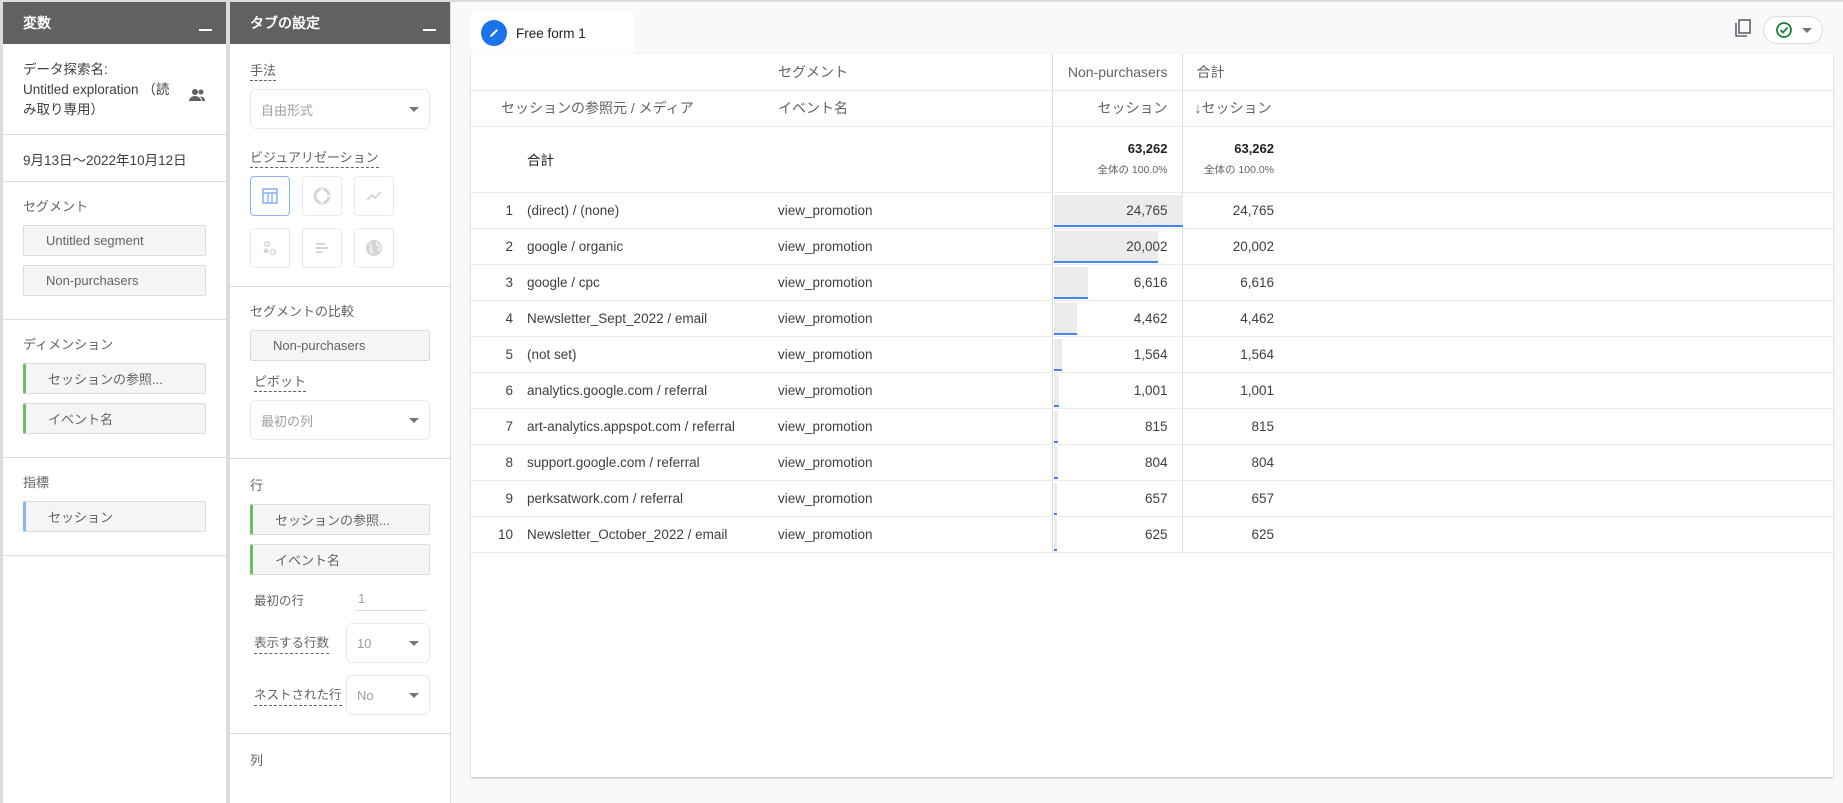  I want to click on total-non-purchasers: 63,262 全体の 100.0%, so click(1116, 159).